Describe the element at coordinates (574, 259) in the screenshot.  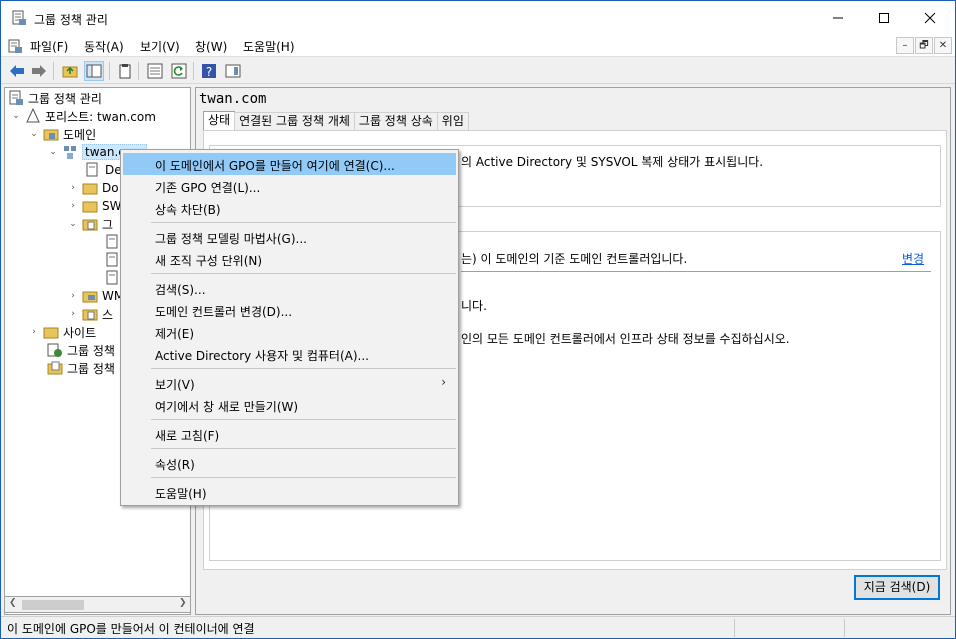
I see `baseline-dc-text: 는) 이 도메인의 기준 도메인 컨트롤러입니다.` at that location.